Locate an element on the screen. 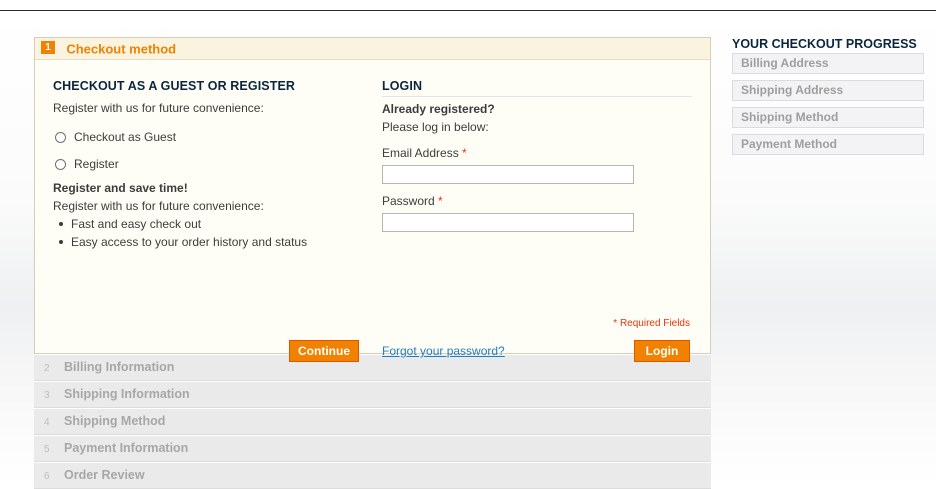  step-number: 2 is located at coordinates (47, 368).